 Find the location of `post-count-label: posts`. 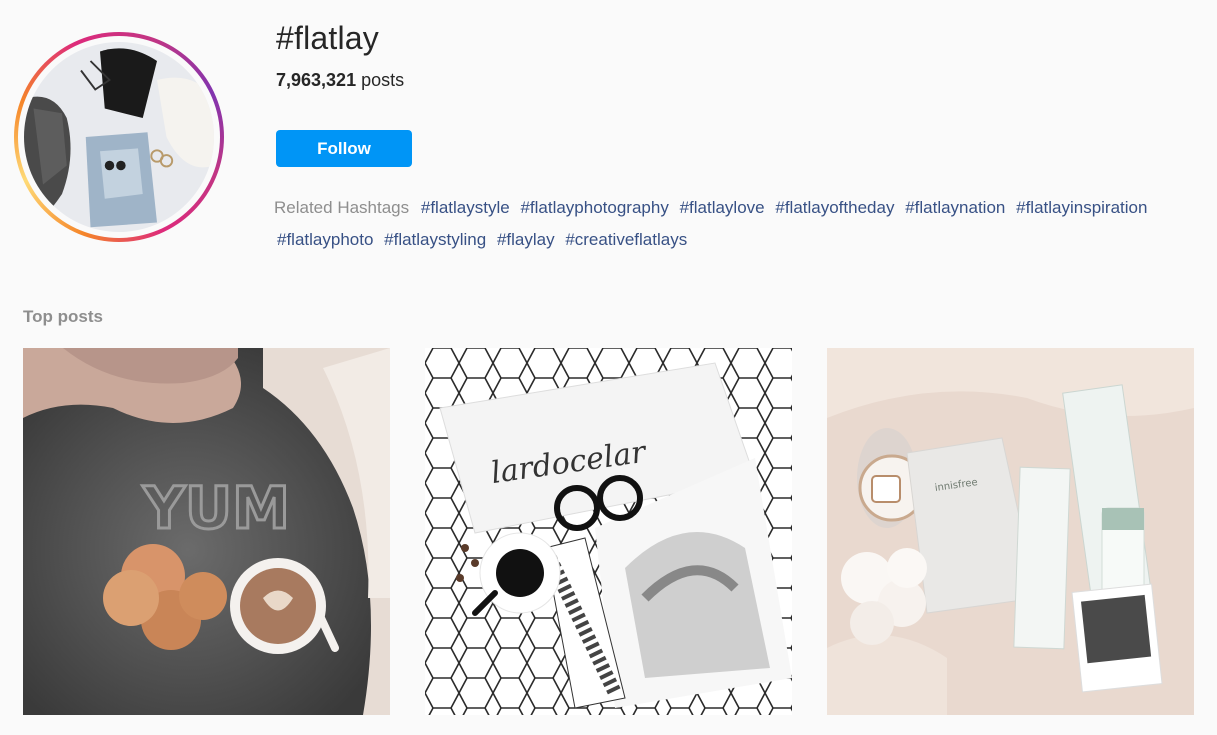

post-count-label: posts is located at coordinates (383, 80).